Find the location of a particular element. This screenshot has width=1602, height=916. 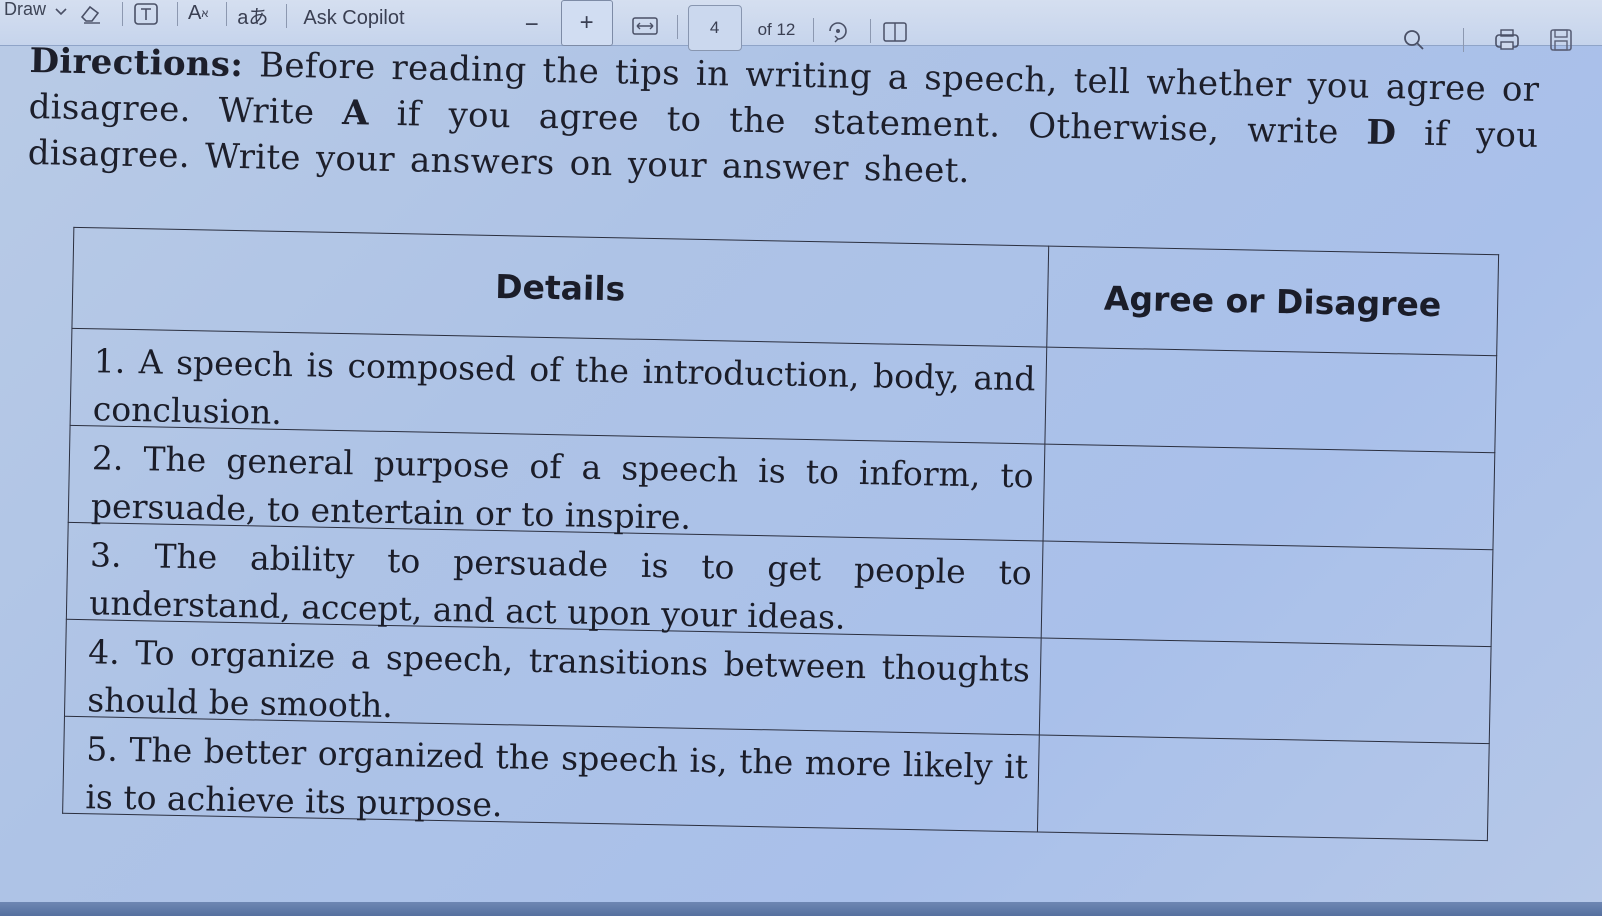

save-icon is located at coordinates (1561, 40).